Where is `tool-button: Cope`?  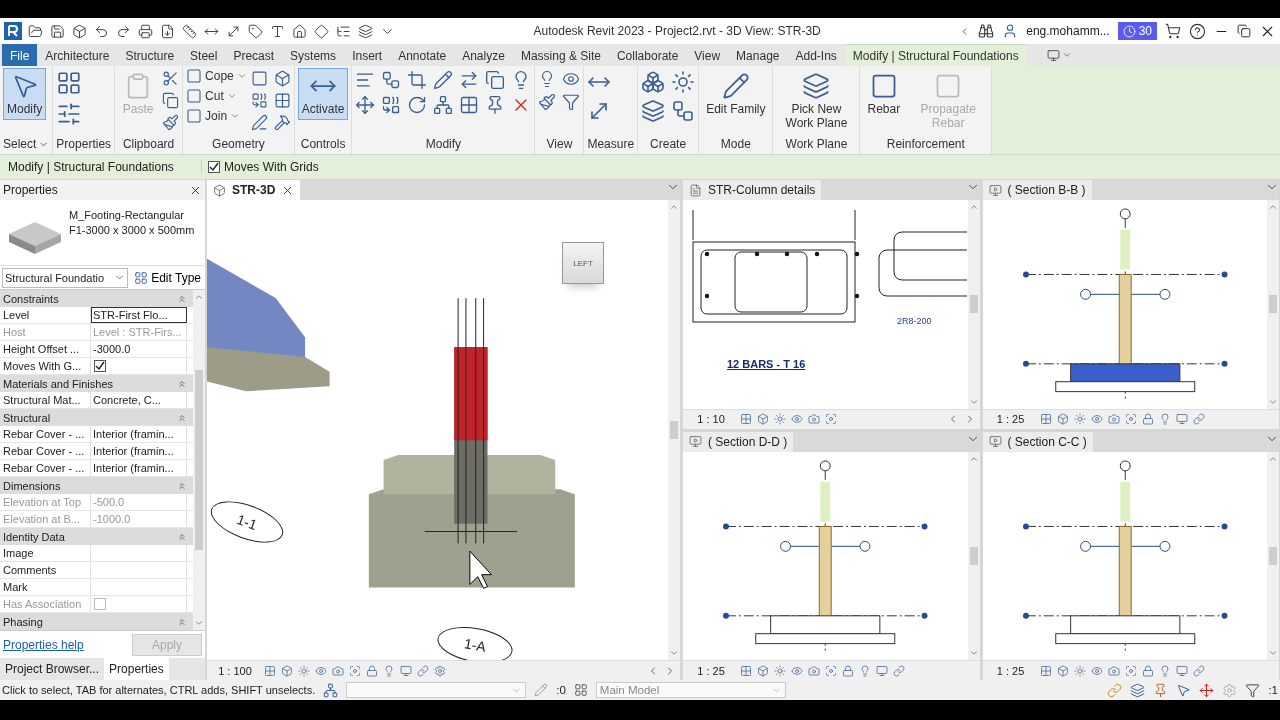 tool-button: Cope is located at coordinates (216, 76).